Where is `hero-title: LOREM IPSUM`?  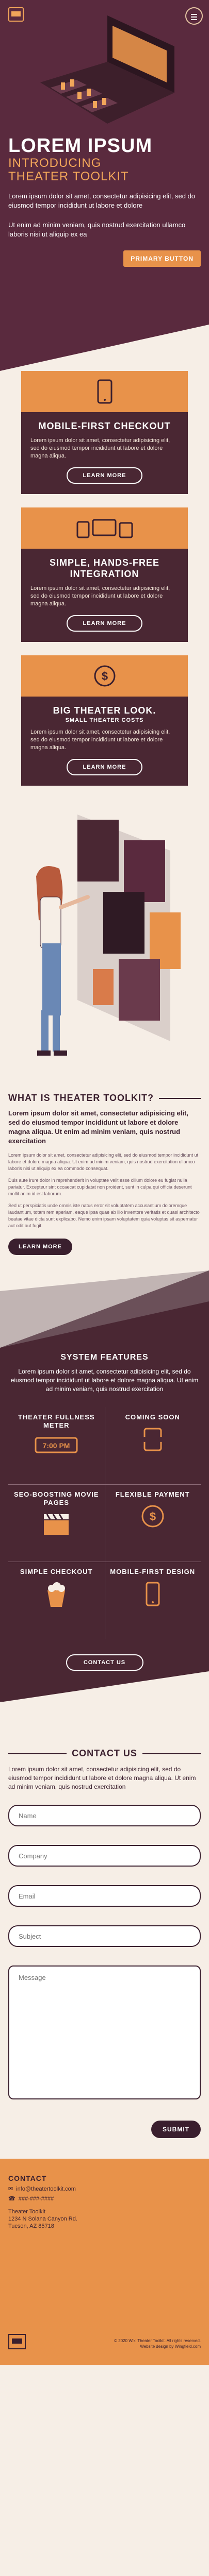
hero-title: LOREM IPSUM is located at coordinates (81, 146).